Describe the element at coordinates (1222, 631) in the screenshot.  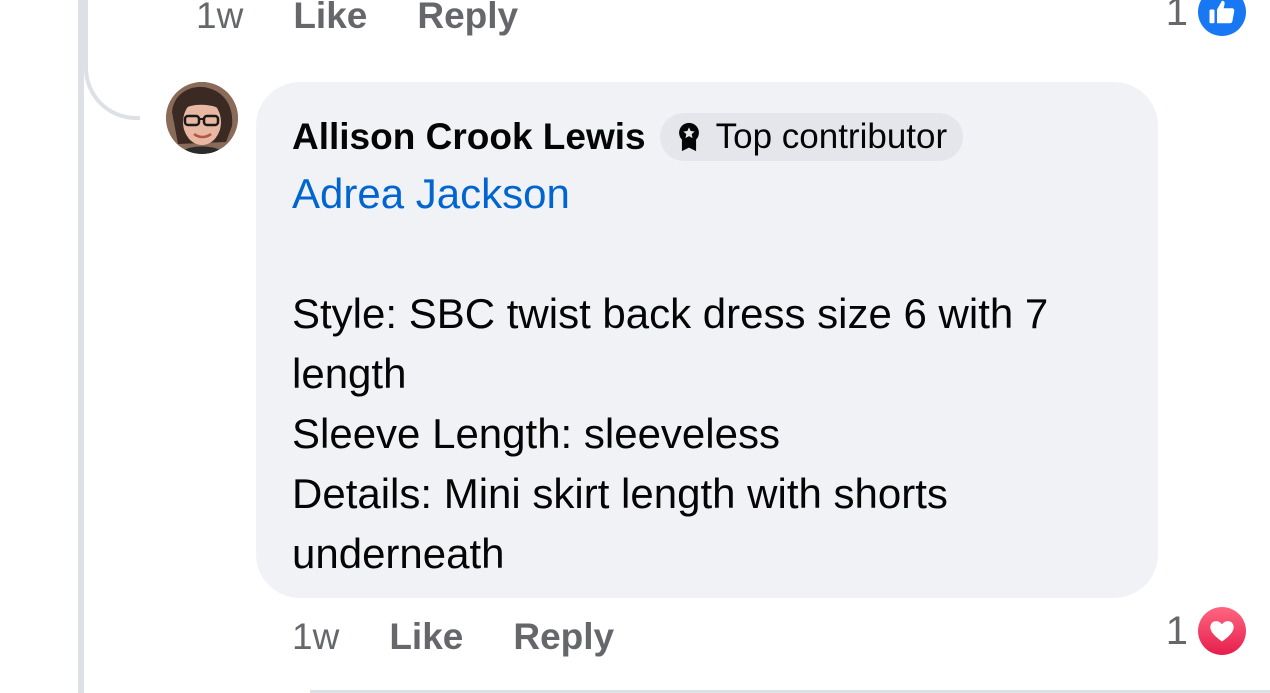
I see `love-heart-icon` at that location.